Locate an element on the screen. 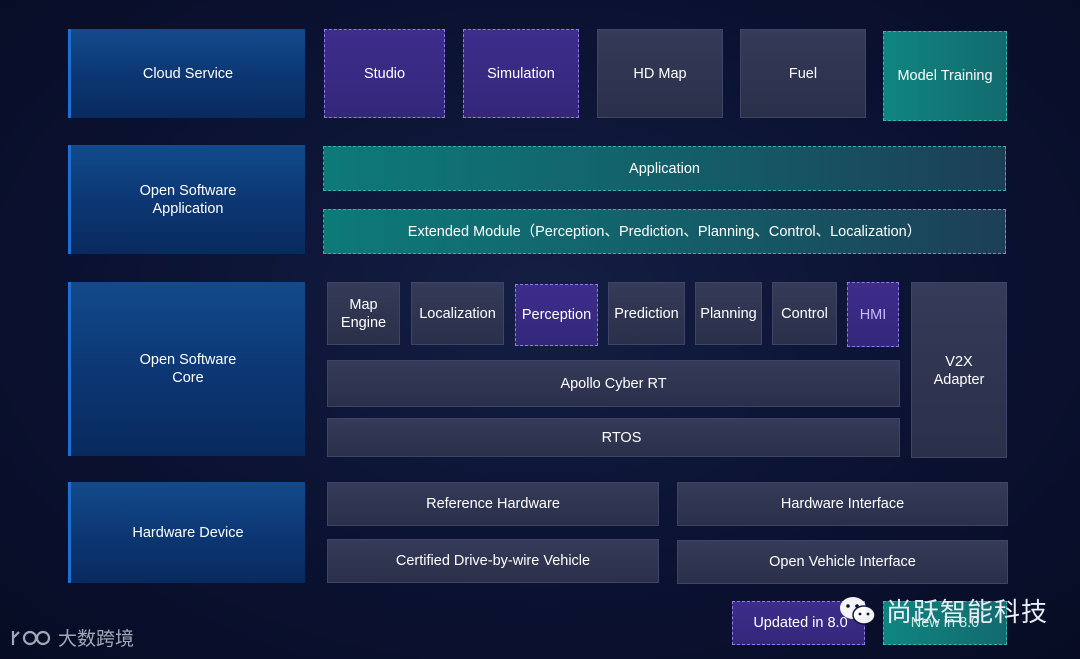 Image resolution: width=1080 pixels, height=659 pixels. v2x-adapter-box: V2X Adapter is located at coordinates (959, 370).